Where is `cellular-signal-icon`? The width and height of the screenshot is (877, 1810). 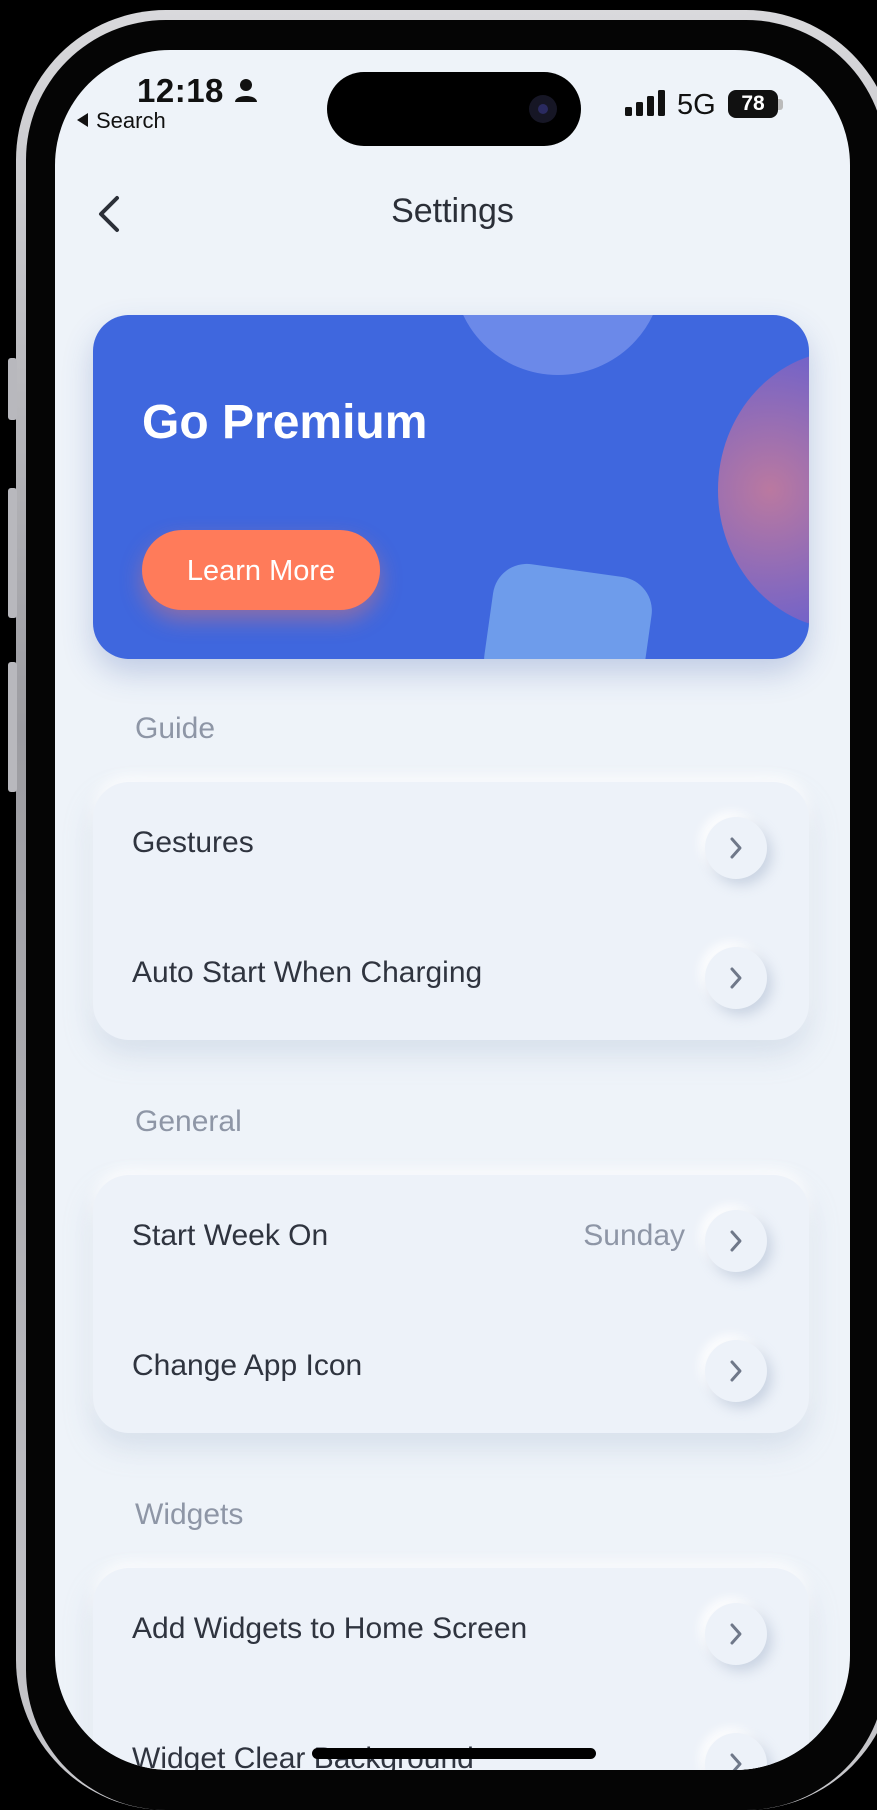
cellular-signal-icon is located at coordinates (645, 103).